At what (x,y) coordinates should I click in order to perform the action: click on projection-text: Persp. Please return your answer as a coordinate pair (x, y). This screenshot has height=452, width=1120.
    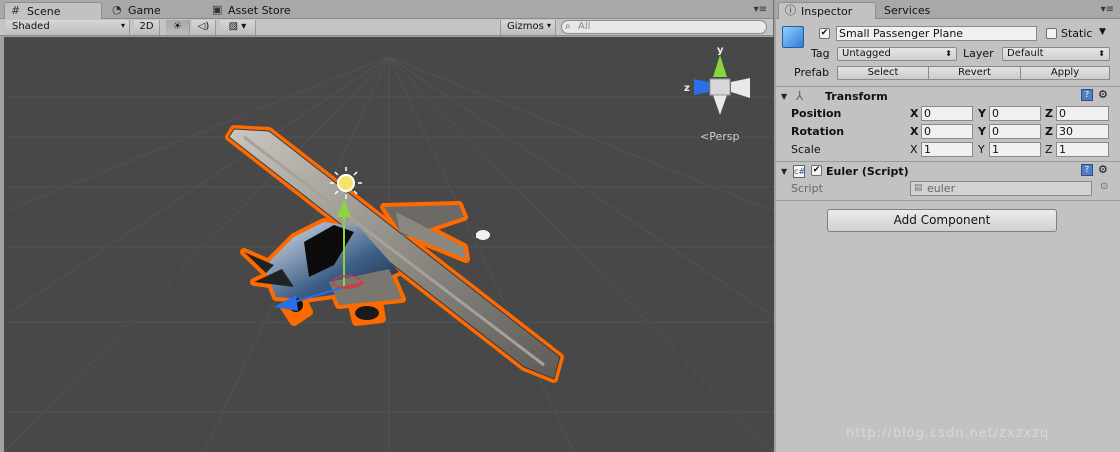
    Looking at the image, I should click on (724, 136).